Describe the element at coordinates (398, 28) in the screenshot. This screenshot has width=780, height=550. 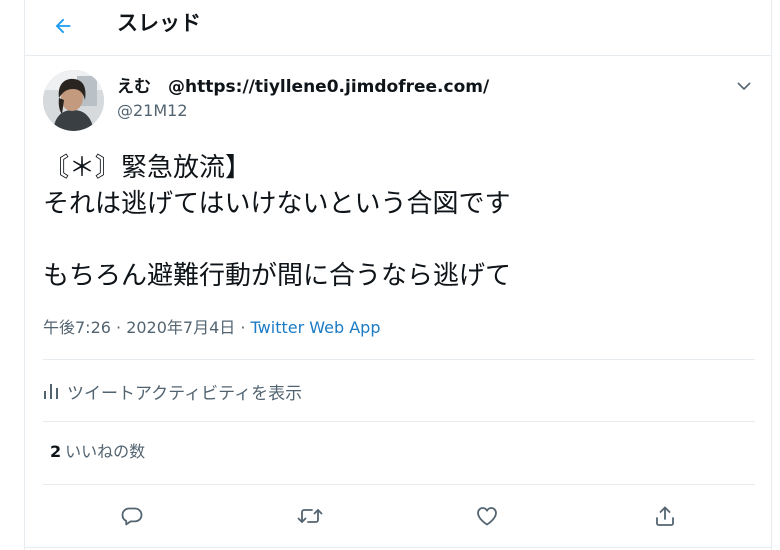
I see `thread-header: スレッド` at that location.